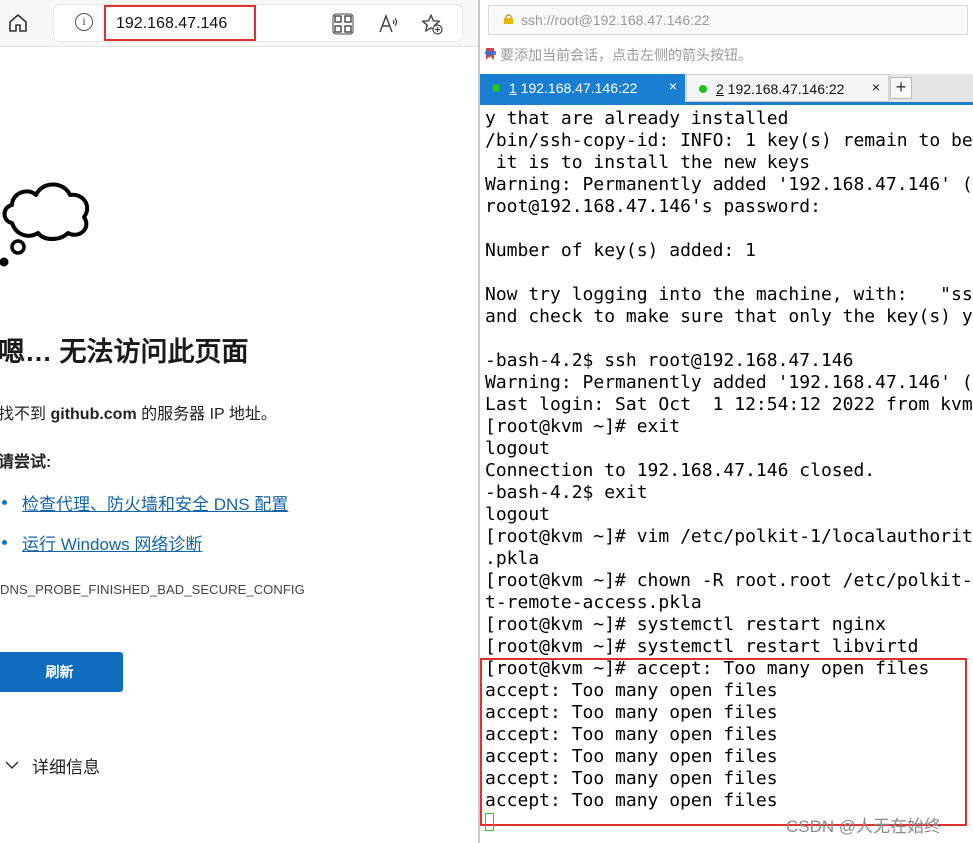 The image size is (973, 843). Describe the element at coordinates (258, 23) in the screenshot. I see `address-bar: i 192.168.47.146` at that location.